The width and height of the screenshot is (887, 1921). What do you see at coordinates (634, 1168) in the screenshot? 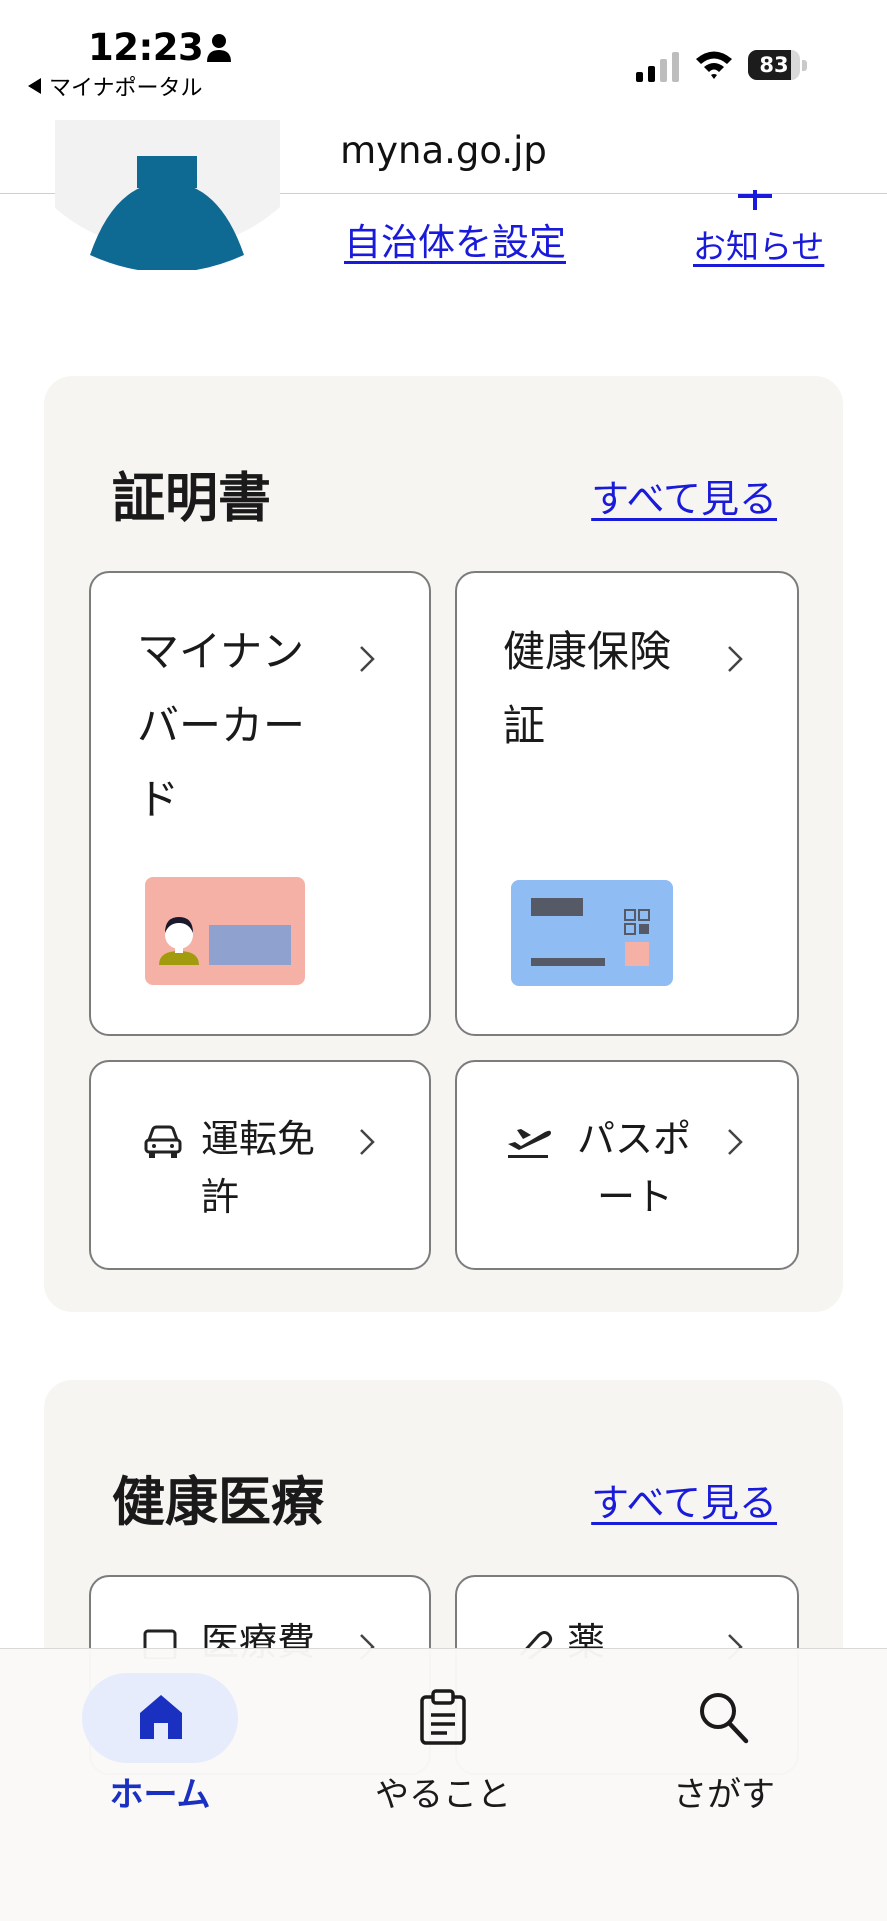
I see `tile-passport-label: パスポ ート` at bounding box center [634, 1168].